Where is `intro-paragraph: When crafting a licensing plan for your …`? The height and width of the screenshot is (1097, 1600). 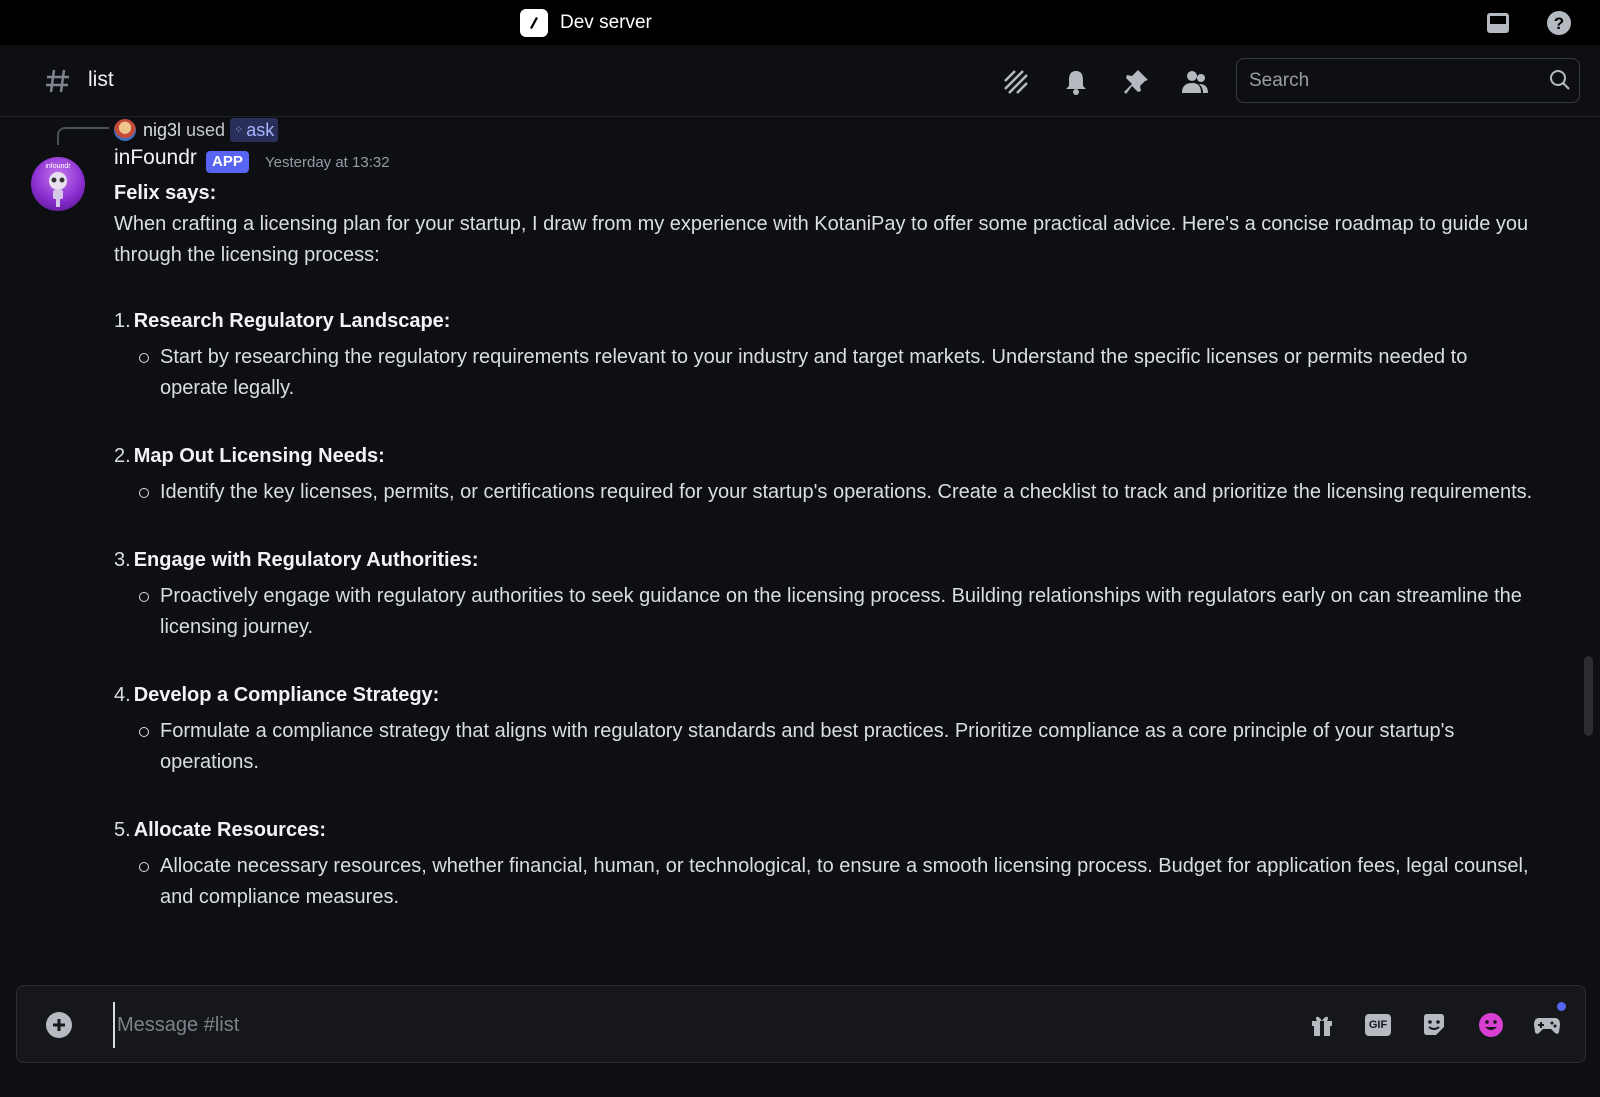 intro-paragraph: When crafting a licensing plan for your … is located at coordinates (821, 239).